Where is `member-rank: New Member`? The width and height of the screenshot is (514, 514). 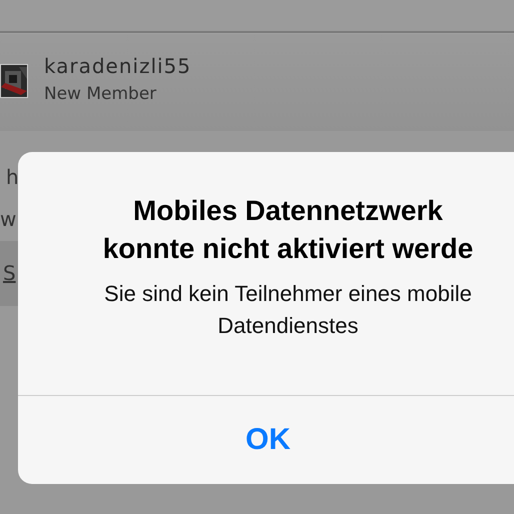 member-rank: New Member is located at coordinates (101, 94).